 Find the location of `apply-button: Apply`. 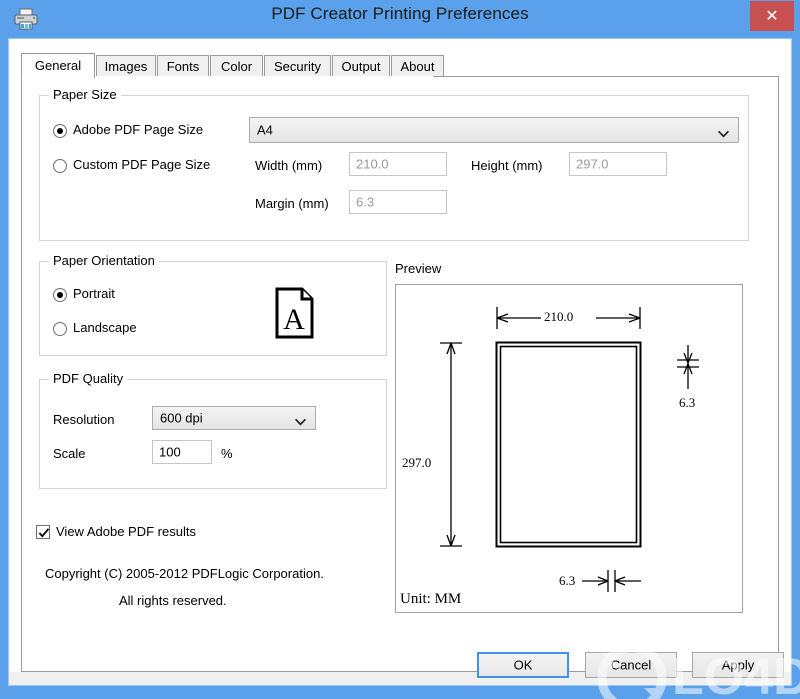

apply-button: Apply is located at coordinates (738, 665).